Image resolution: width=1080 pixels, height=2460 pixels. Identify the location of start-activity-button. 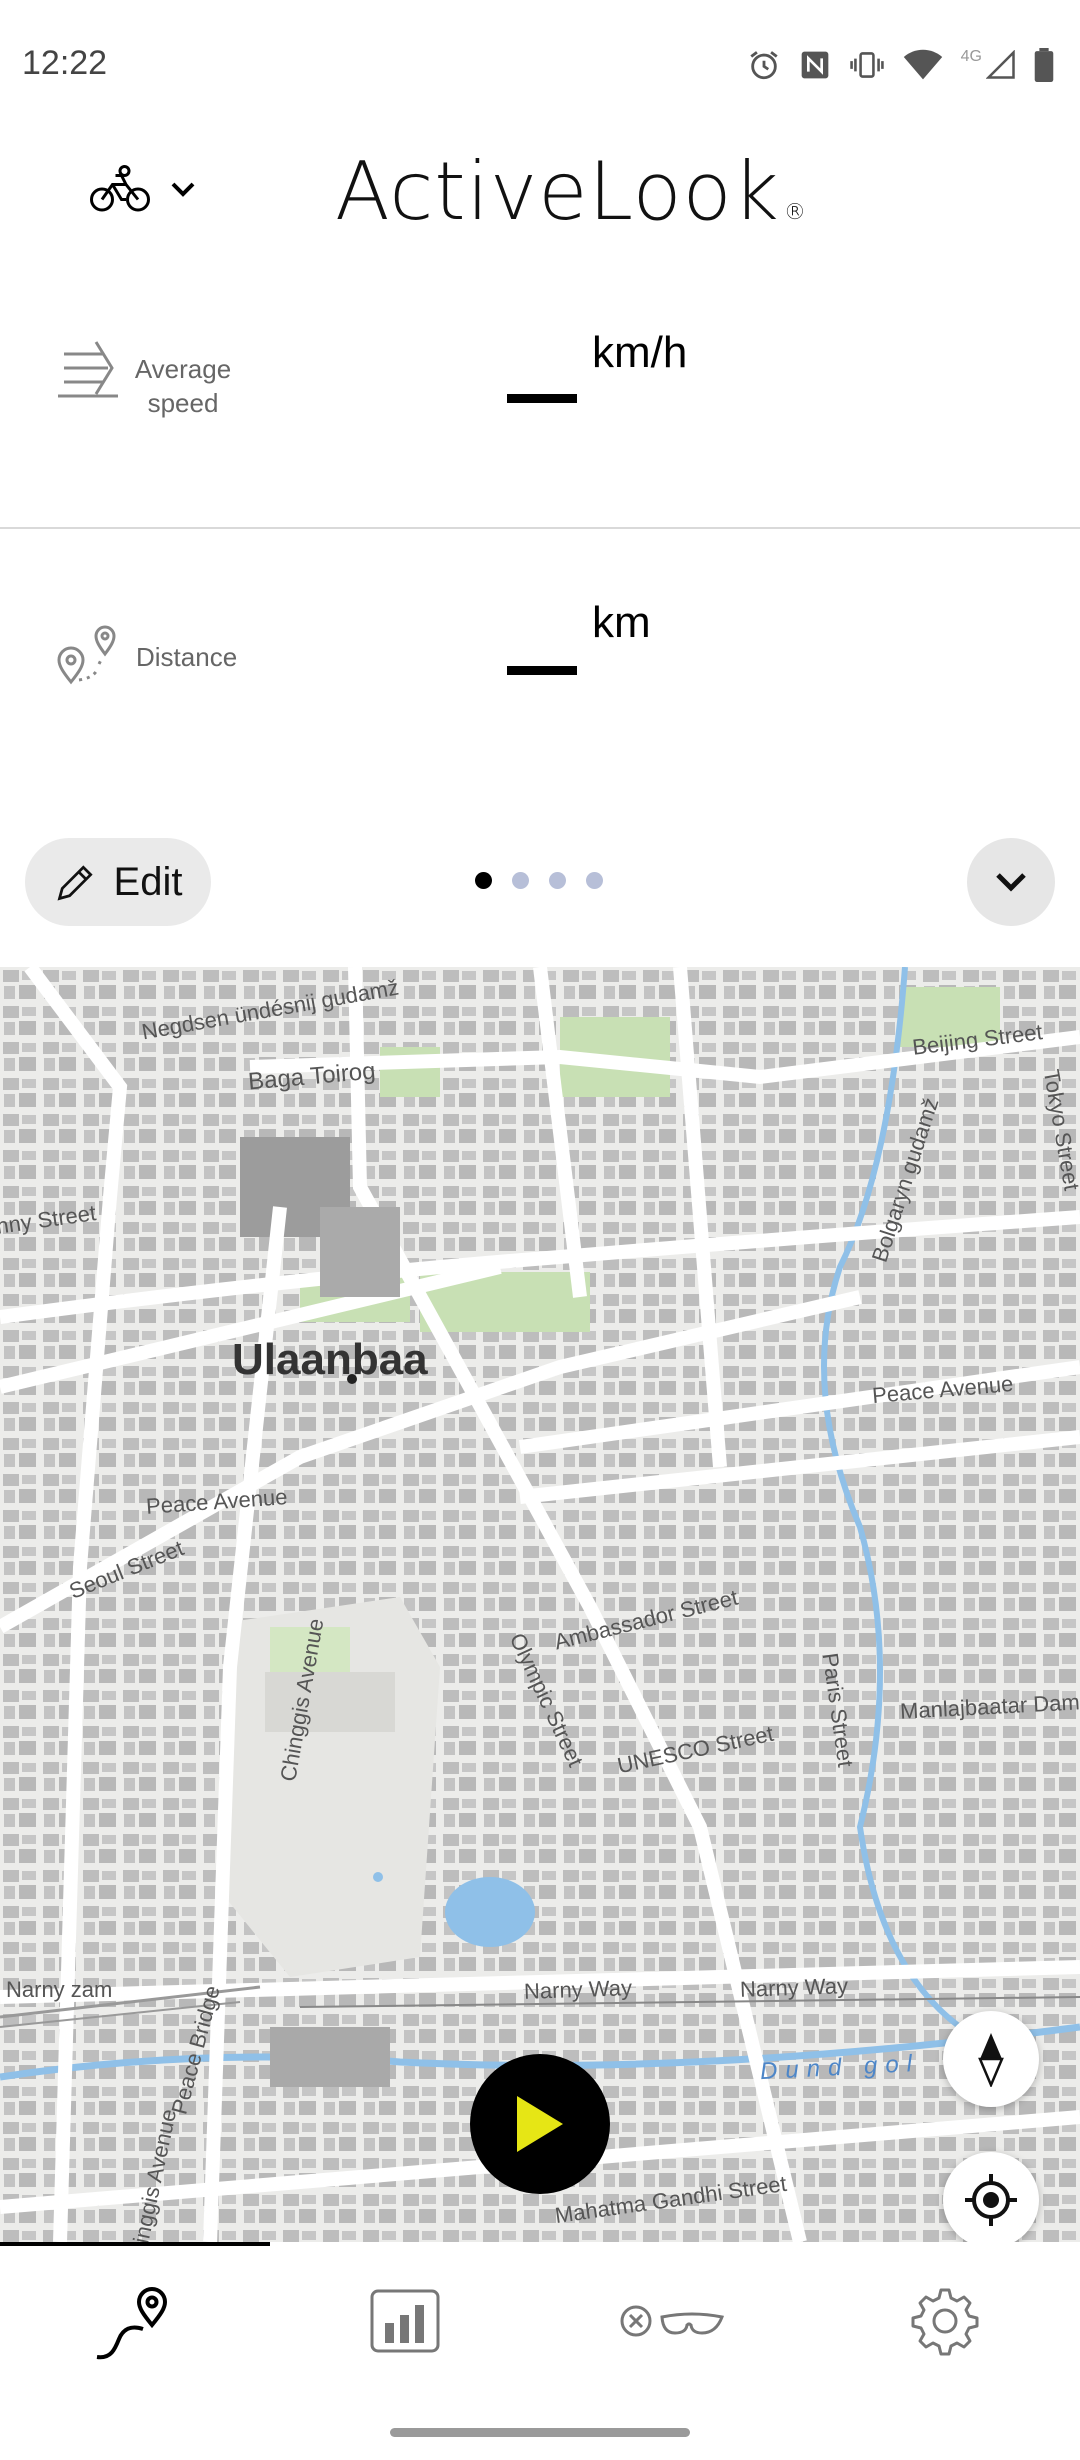
(540, 2124).